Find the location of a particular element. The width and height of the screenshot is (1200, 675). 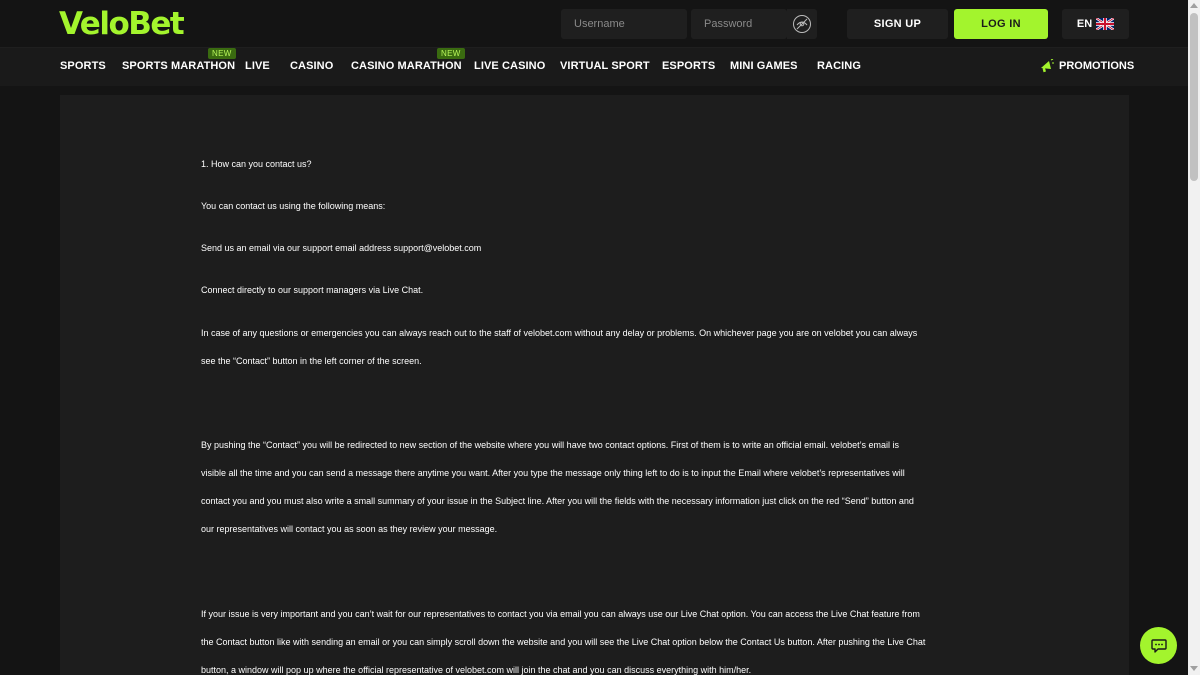

nav-racing: RACING is located at coordinates (839, 66).